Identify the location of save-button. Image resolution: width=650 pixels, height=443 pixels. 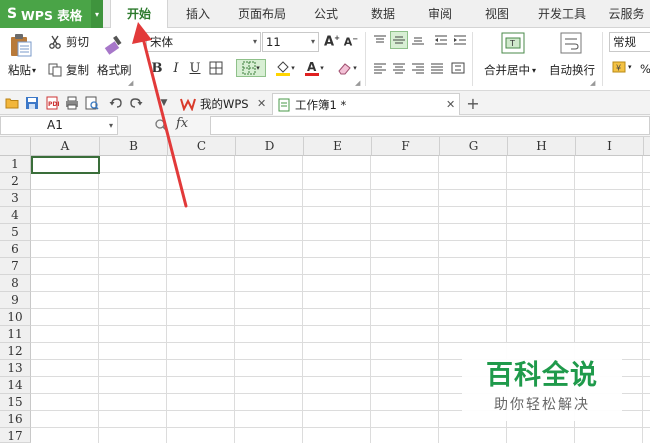
(32, 103).